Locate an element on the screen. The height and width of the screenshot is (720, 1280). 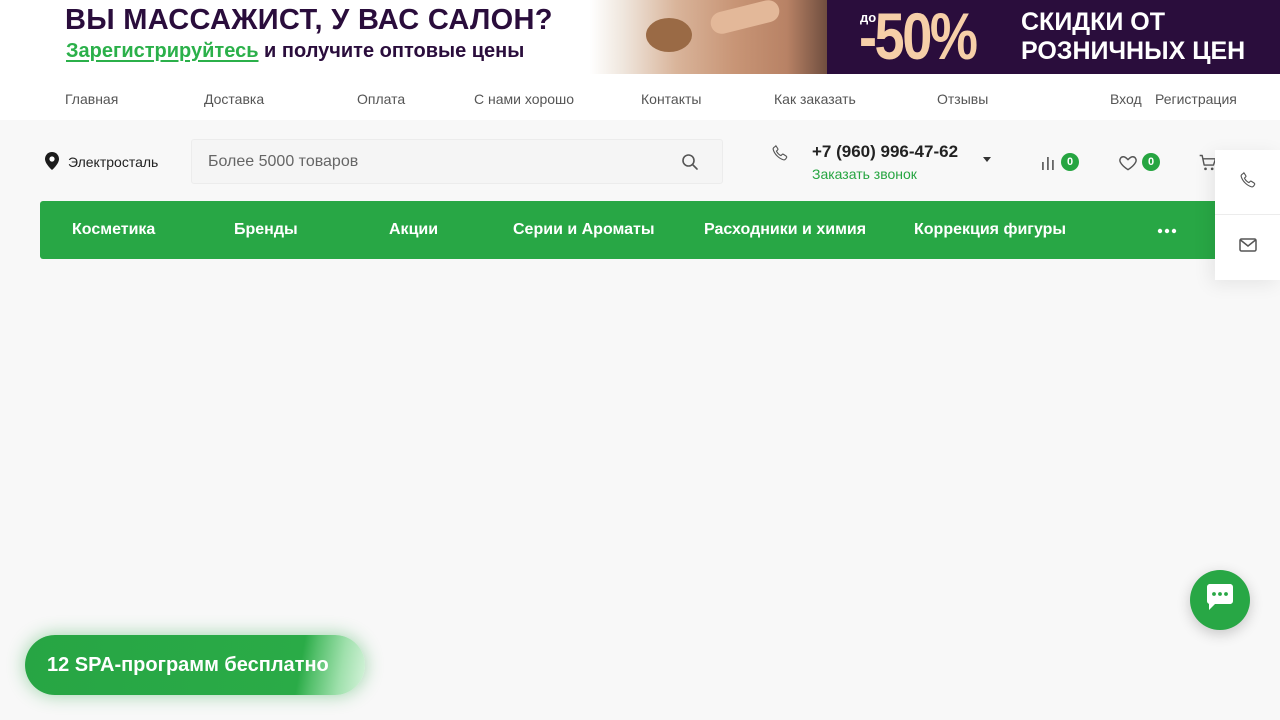
nav-link-about: С нами хорошо is located at coordinates (524, 99).